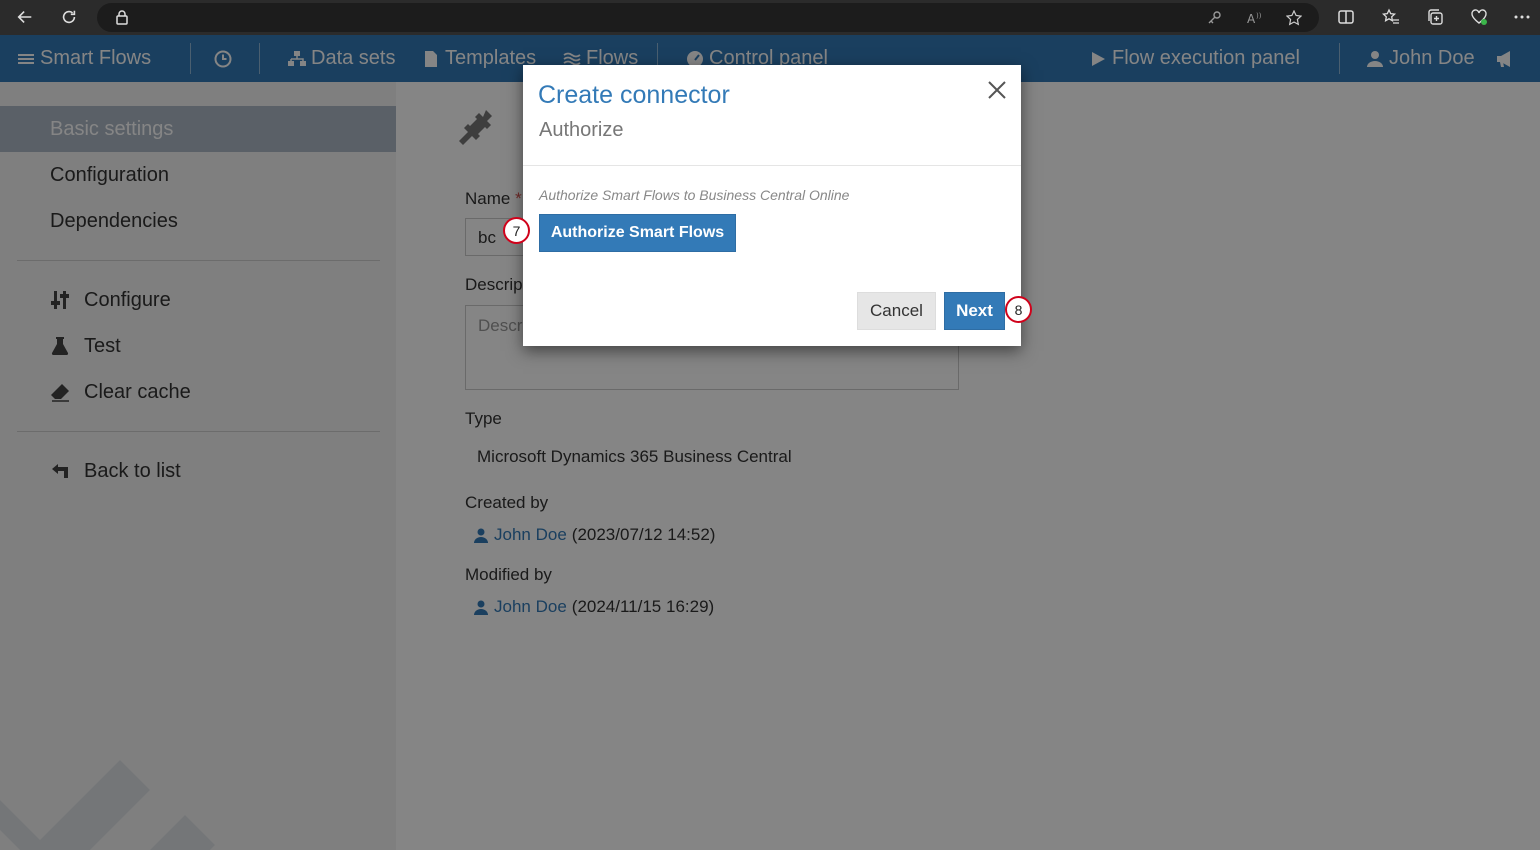  I want to click on address-bar: A)), so click(708, 17).